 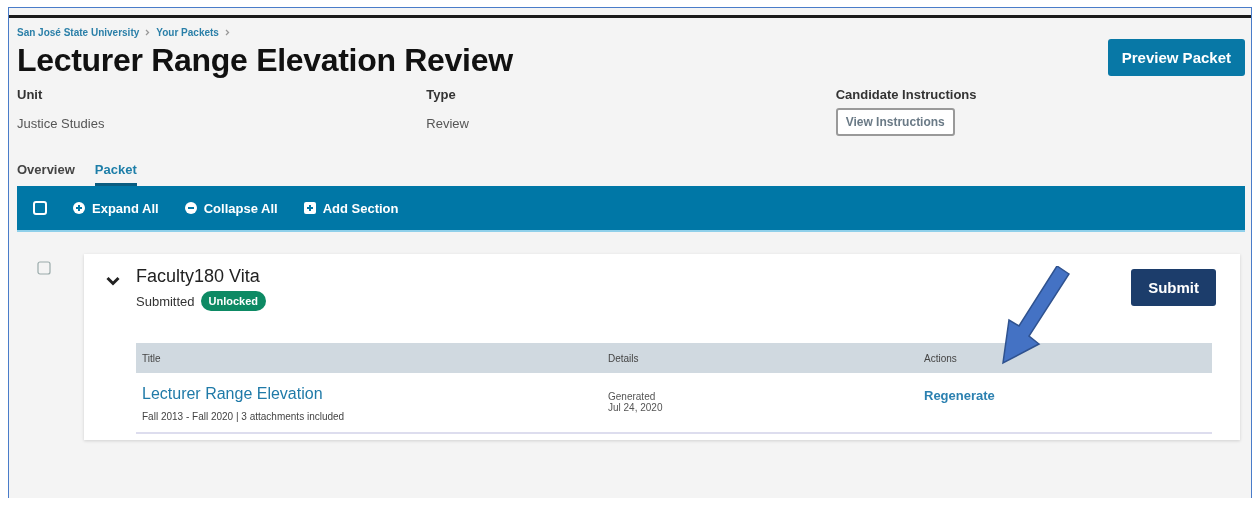 What do you see at coordinates (190, 208) in the screenshot?
I see `minus-circle-icon` at bounding box center [190, 208].